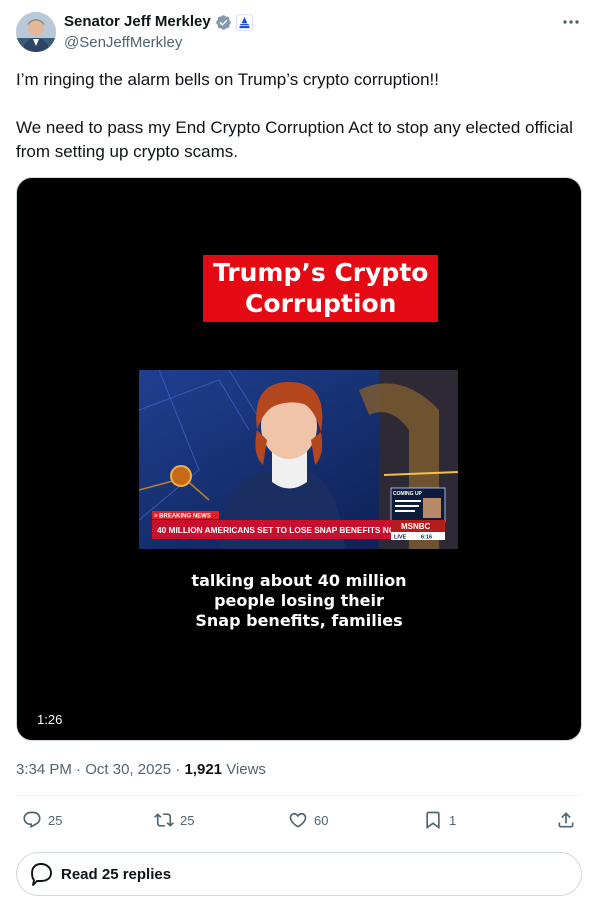 The width and height of the screenshot is (598, 905). What do you see at coordinates (453, 820) in the screenshot?
I see `bookmark-count: 1` at bounding box center [453, 820].